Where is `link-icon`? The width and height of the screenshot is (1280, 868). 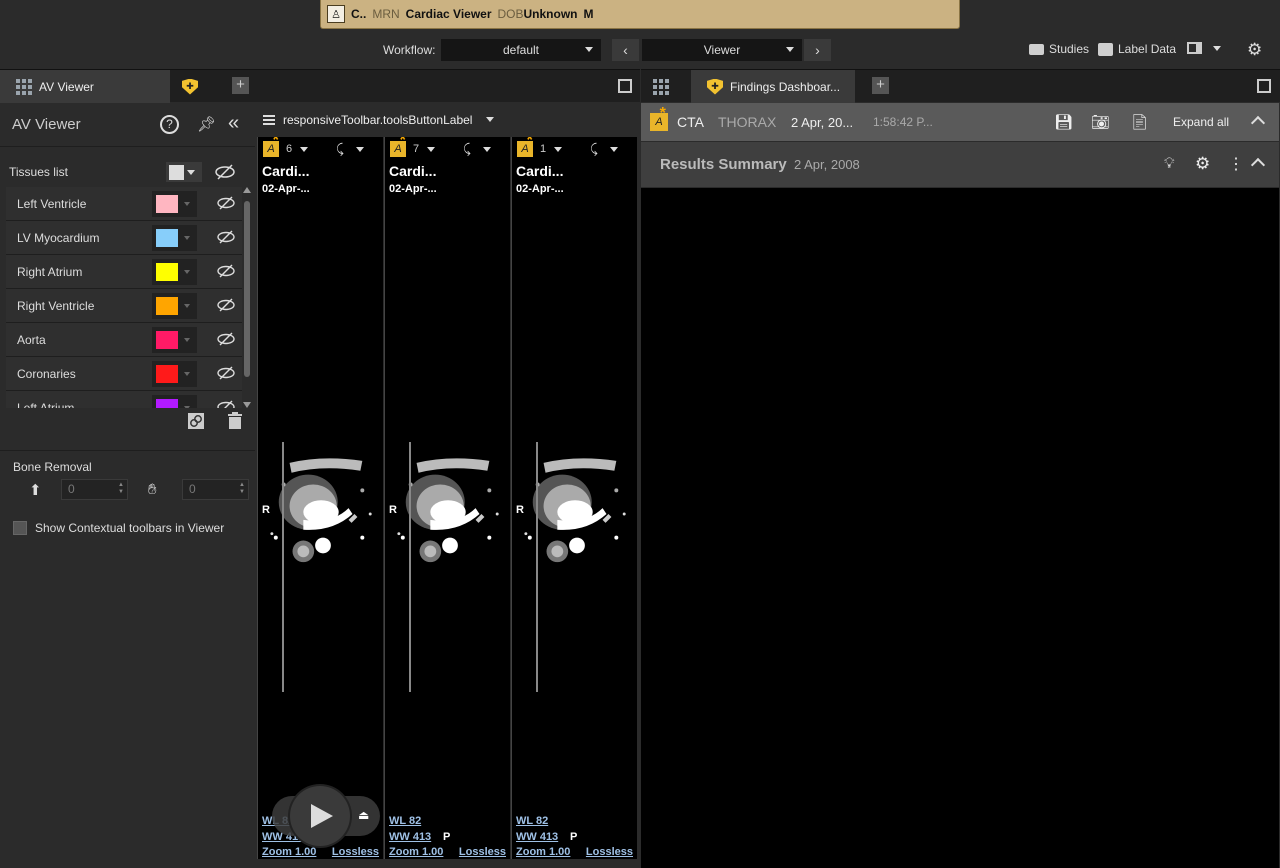
link-icon is located at coordinates (196, 421).